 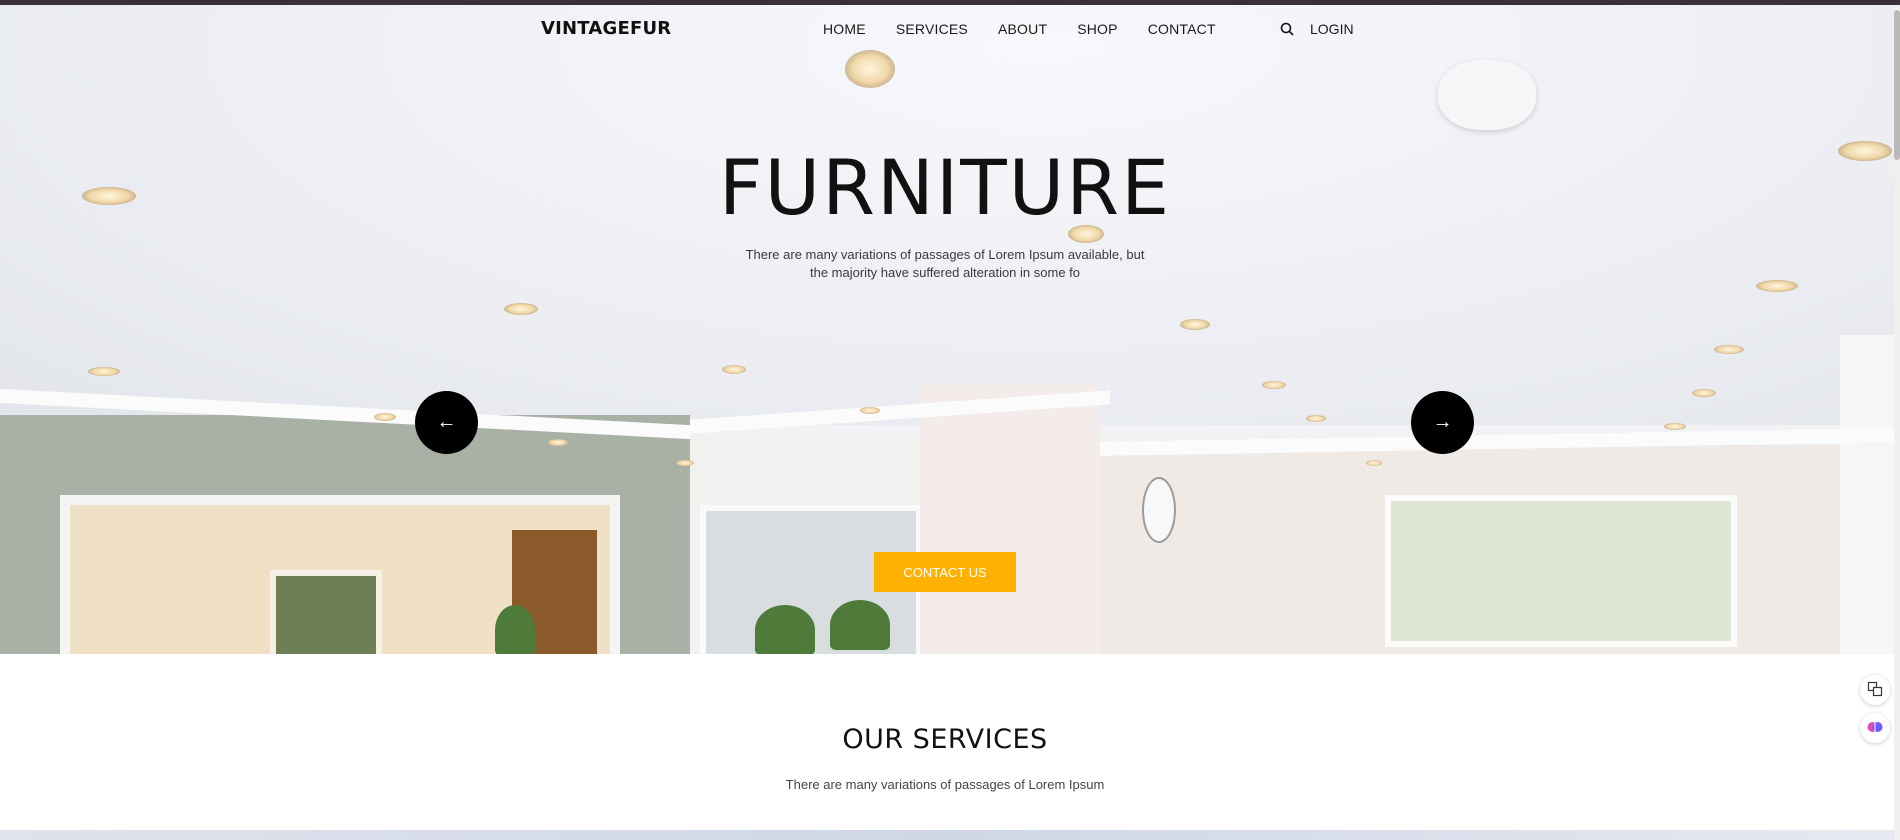 I want to click on translate-icon, so click(x=1875, y=690).